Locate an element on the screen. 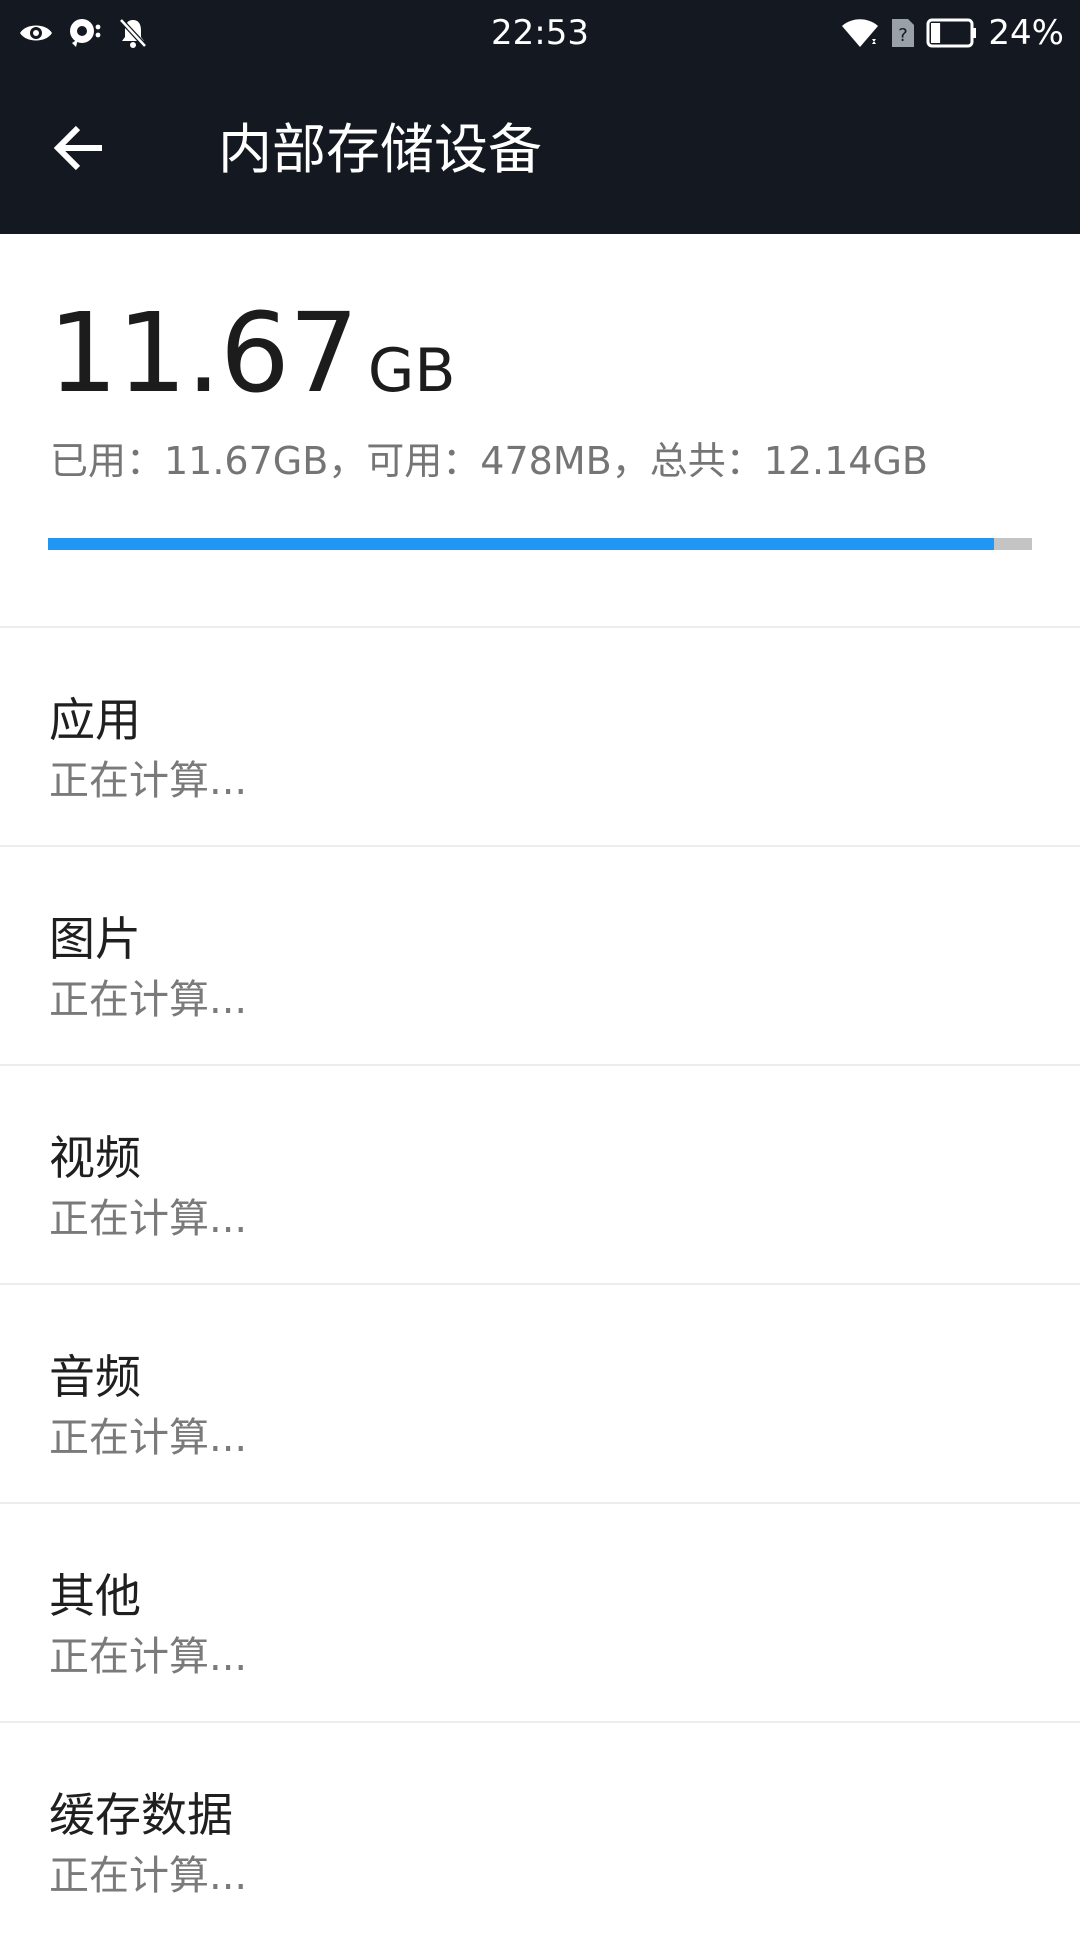 The height and width of the screenshot is (1942, 1080). status-bar: 22:53 ? 24% is located at coordinates (540, 33).